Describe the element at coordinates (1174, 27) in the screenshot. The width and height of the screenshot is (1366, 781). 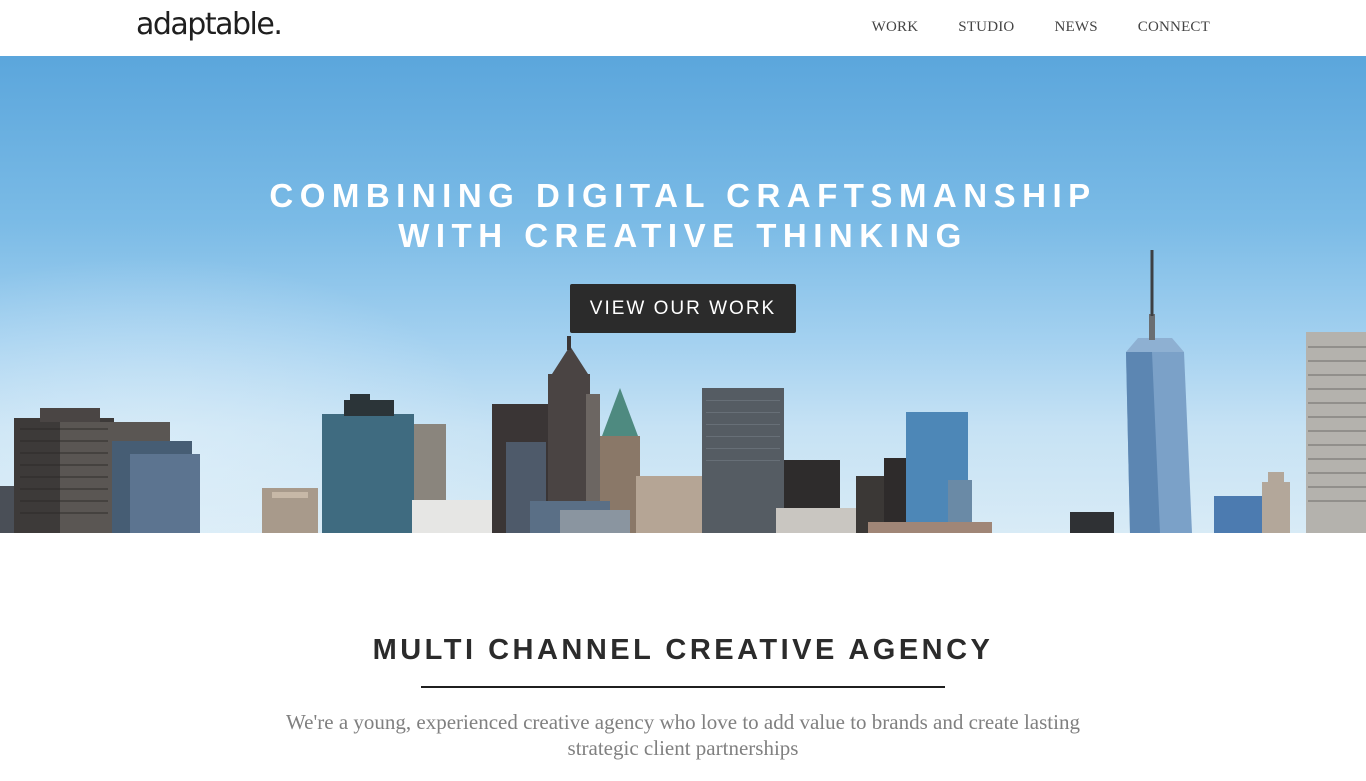
I see `nav-link-connect: CONNECT` at that location.